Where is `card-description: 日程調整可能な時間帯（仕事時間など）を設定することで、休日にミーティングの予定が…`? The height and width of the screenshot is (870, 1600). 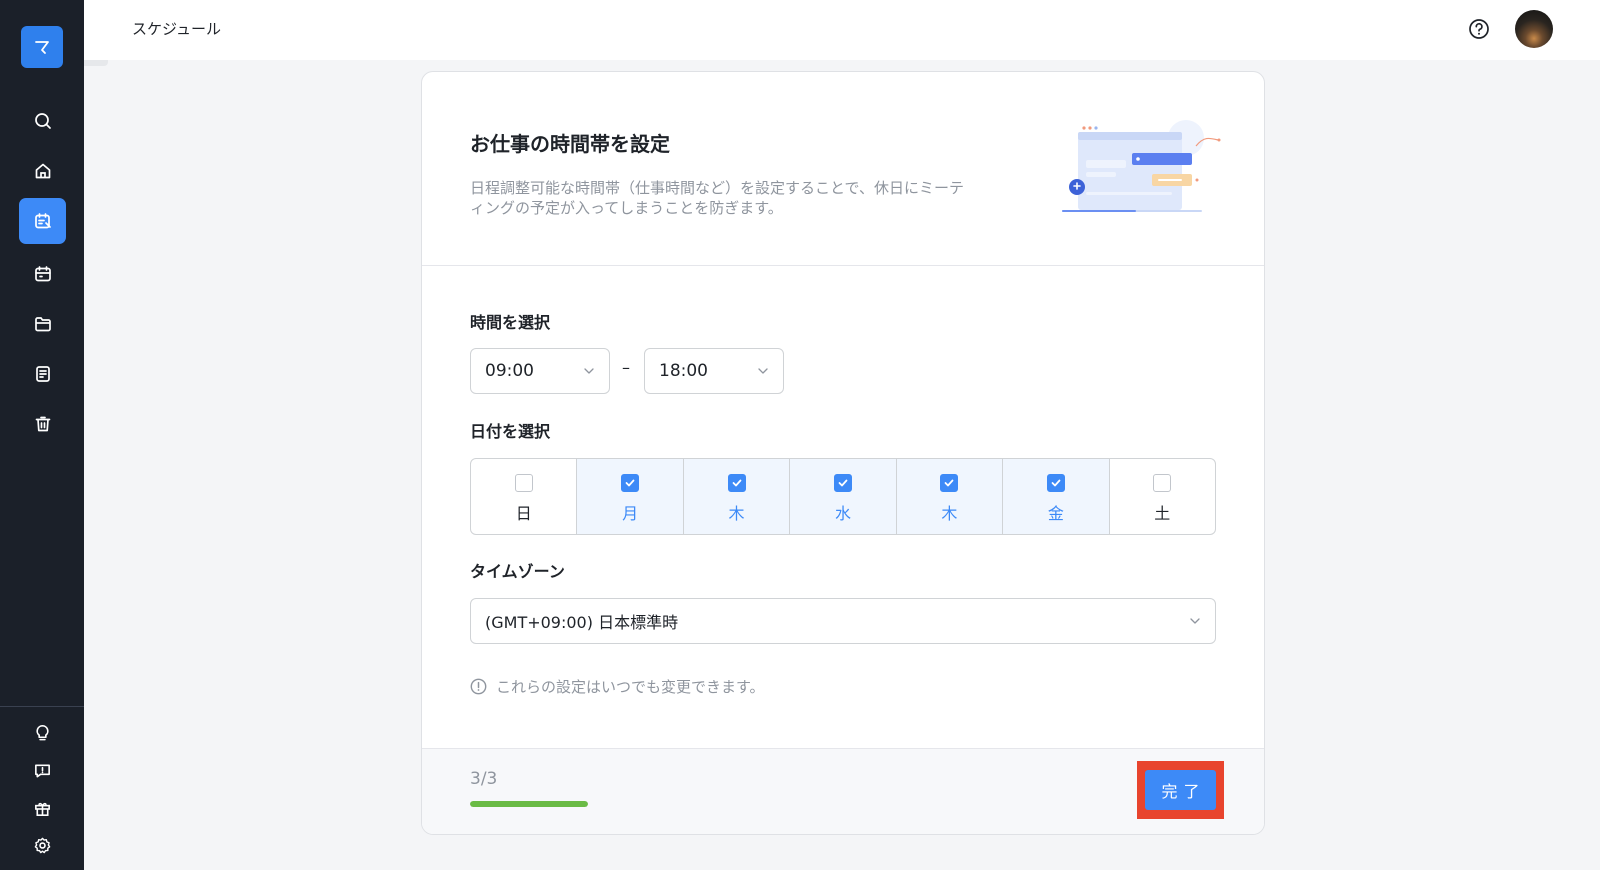
card-description: 日程調整可能な時間帯（仕事時間など）を設定することで、休日にミーティングの予定が… is located at coordinates (717, 198).